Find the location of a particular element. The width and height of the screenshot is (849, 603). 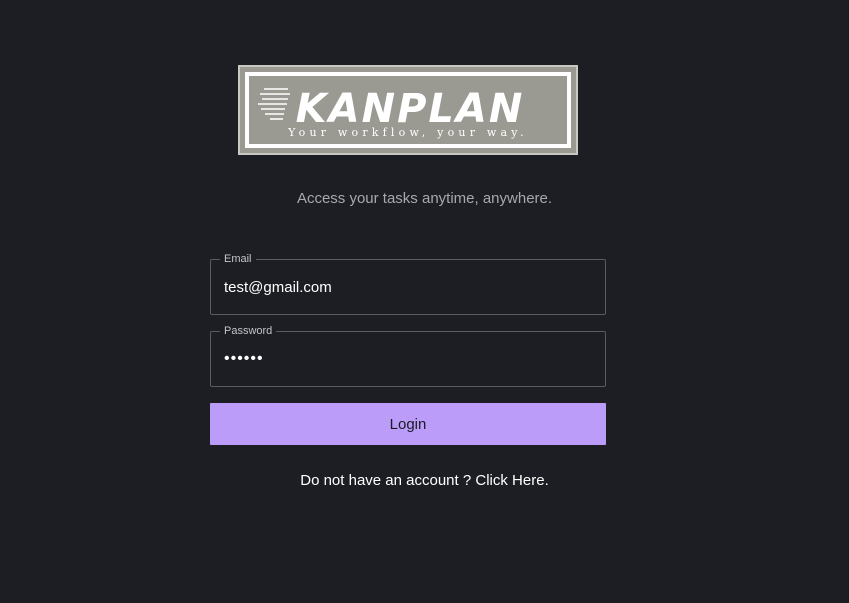

logo-graphic: KANPLAN Your workflow, your way. is located at coordinates (393, 112).